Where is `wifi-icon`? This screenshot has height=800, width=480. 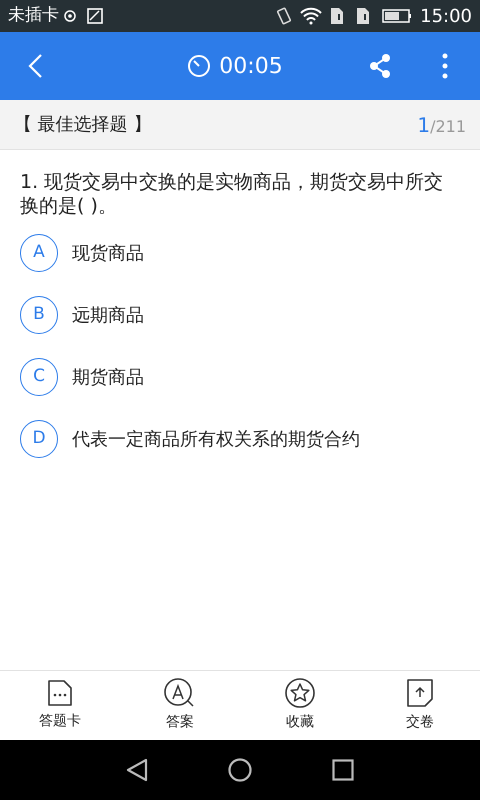 wifi-icon is located at coordinates (311, 16).